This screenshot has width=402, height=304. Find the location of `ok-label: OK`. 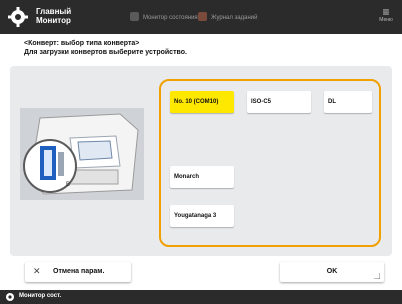

ok-label: OK is located at coordinates (332, 271).